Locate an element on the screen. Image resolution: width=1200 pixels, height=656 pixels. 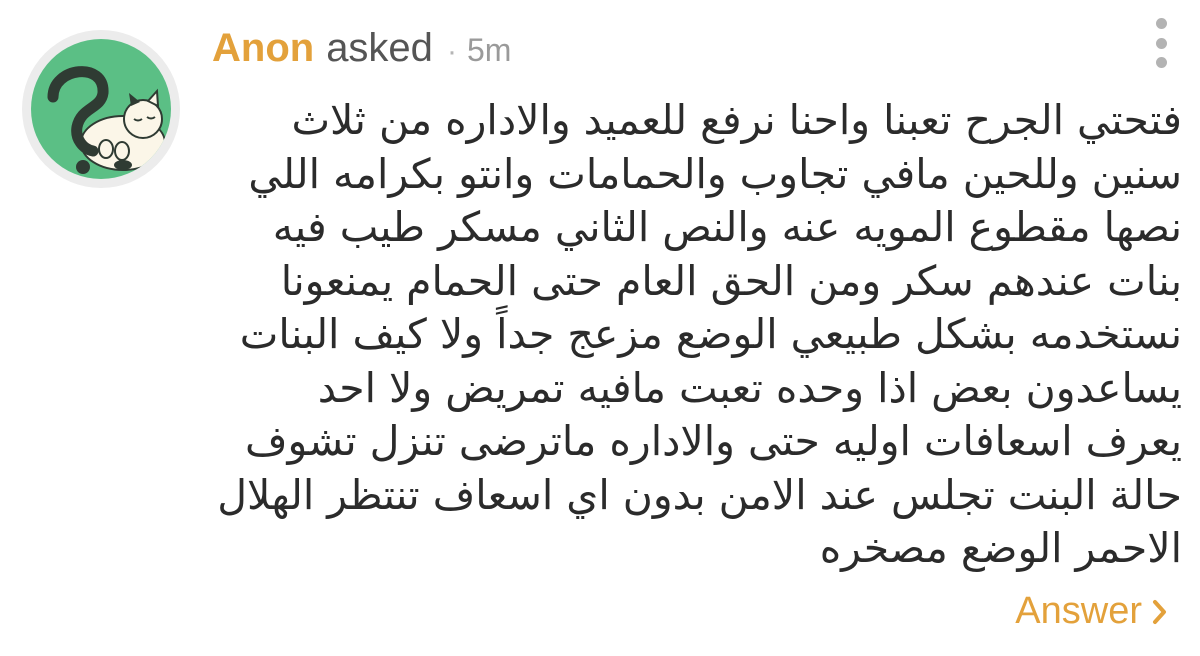
asked-label: asked is located at coordinates (379, 48).